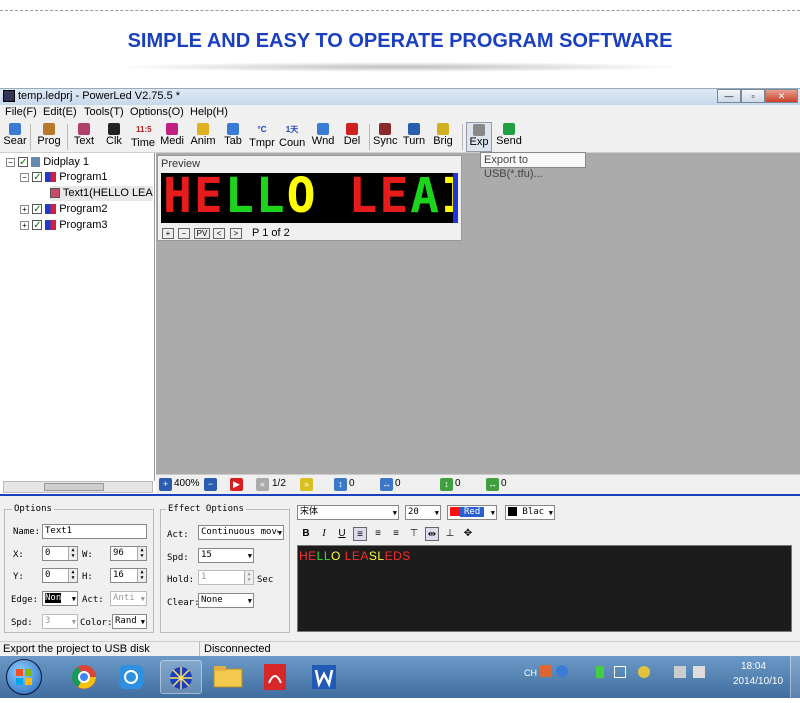 The height and width of the screenshot is (703, 800). Describe the element at coordinates (129, 621) in the screenshot. I see `edge-color-select: Rand ▼` at that location.